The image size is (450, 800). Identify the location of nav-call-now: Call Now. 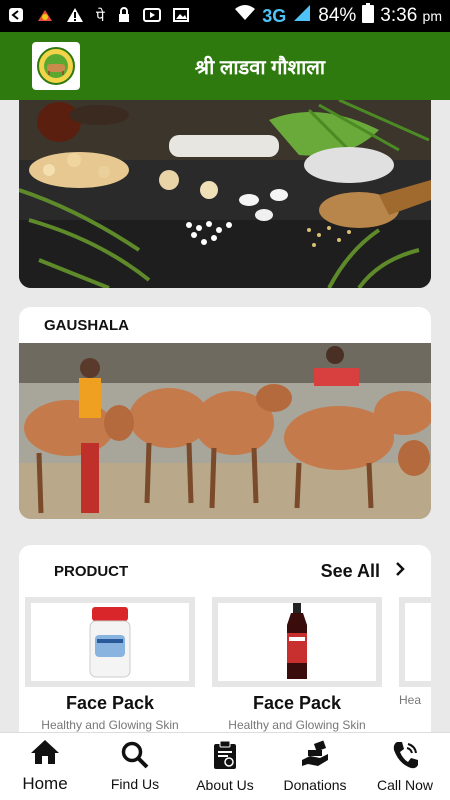
(405, 766).